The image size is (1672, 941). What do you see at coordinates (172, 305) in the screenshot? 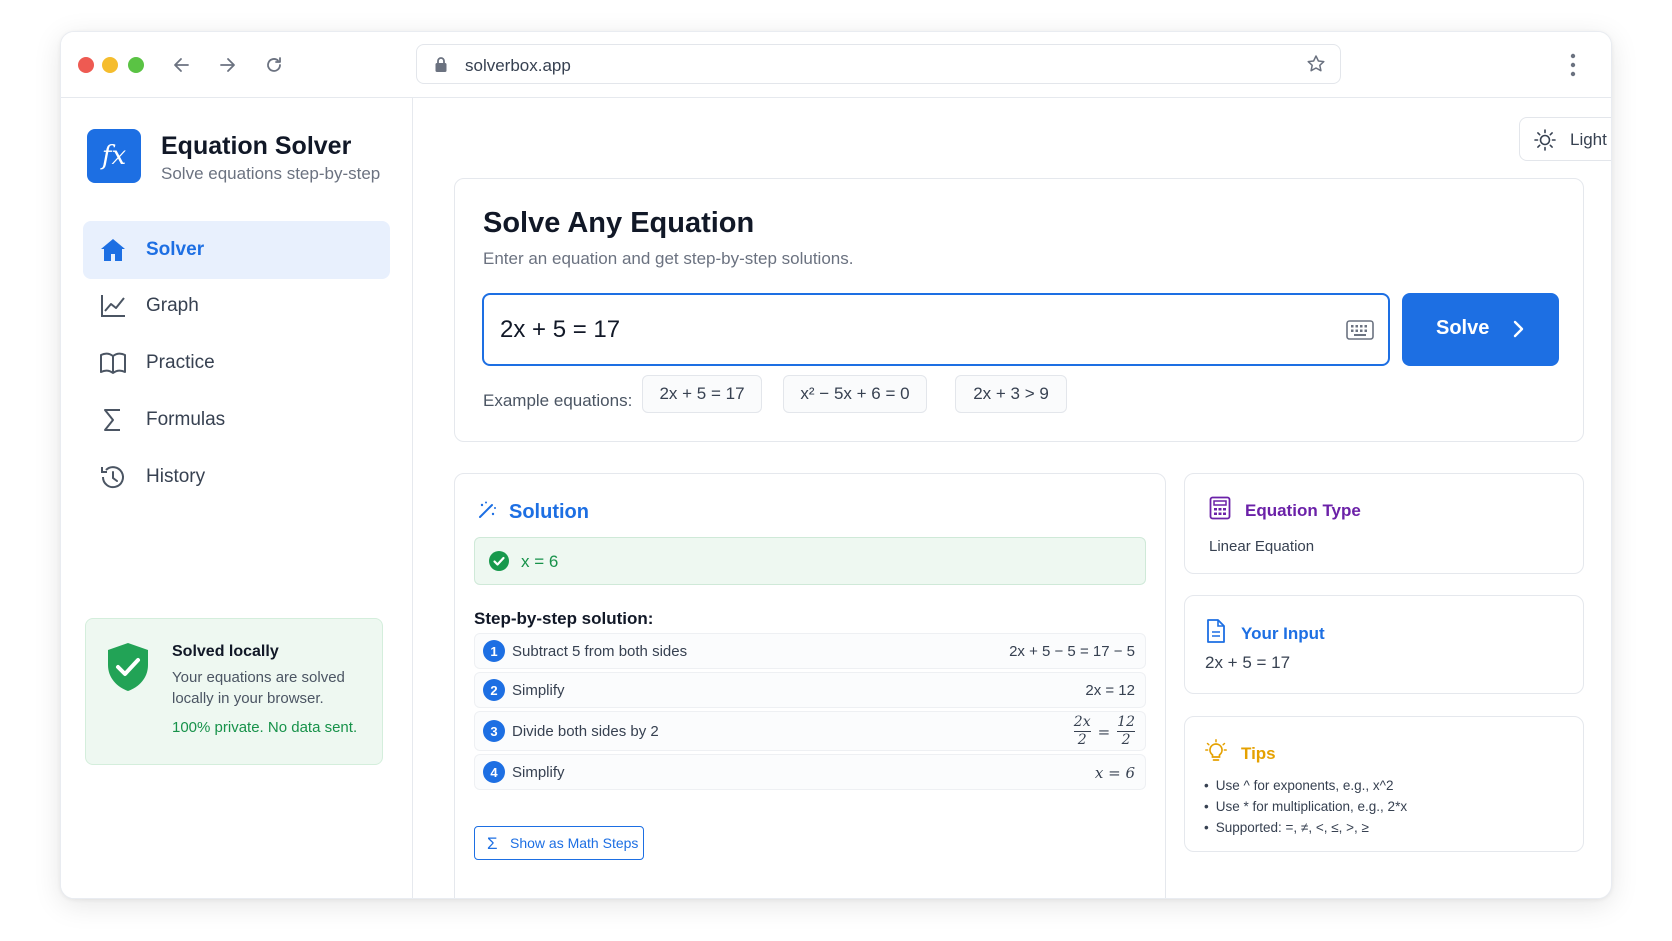
I see `sidebar-item-label: Graph` at bounding box center [172, 305].